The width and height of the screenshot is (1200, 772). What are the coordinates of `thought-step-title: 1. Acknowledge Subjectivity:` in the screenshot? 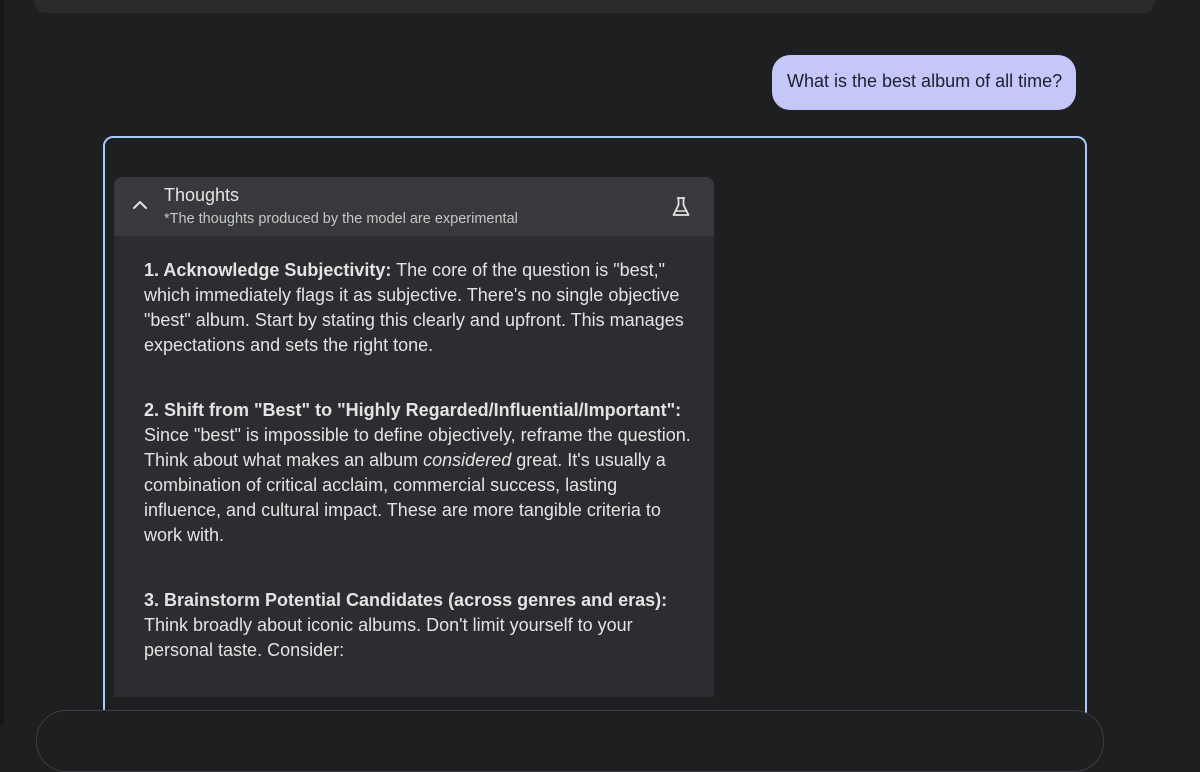 It's located at (268, 270).